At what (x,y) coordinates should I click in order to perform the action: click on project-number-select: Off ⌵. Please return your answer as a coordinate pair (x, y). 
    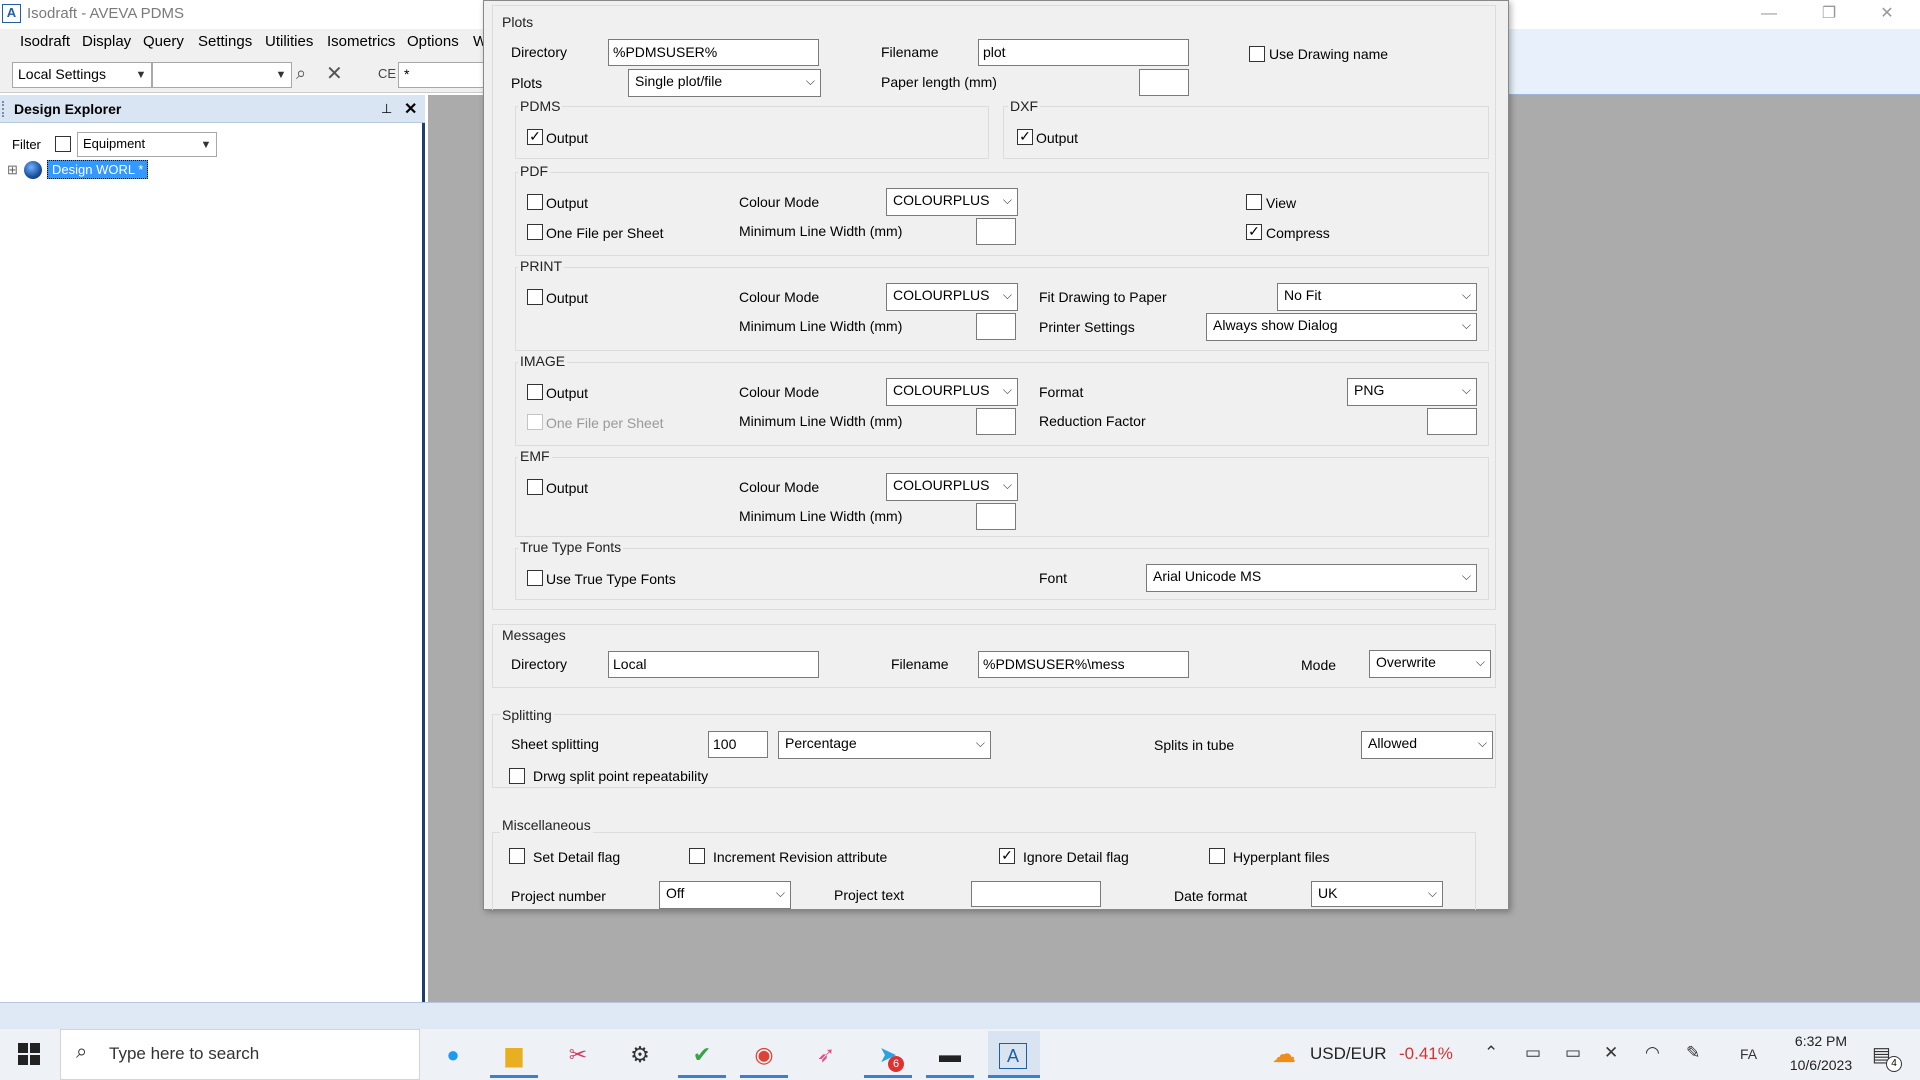
    Looking at the image, I should click on (725, 895).